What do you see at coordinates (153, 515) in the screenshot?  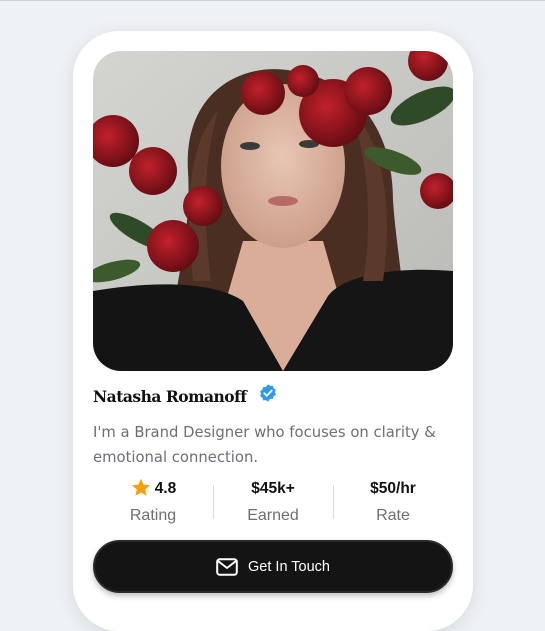 I see `rating-label: Rating` at bounding box center [153, 515].